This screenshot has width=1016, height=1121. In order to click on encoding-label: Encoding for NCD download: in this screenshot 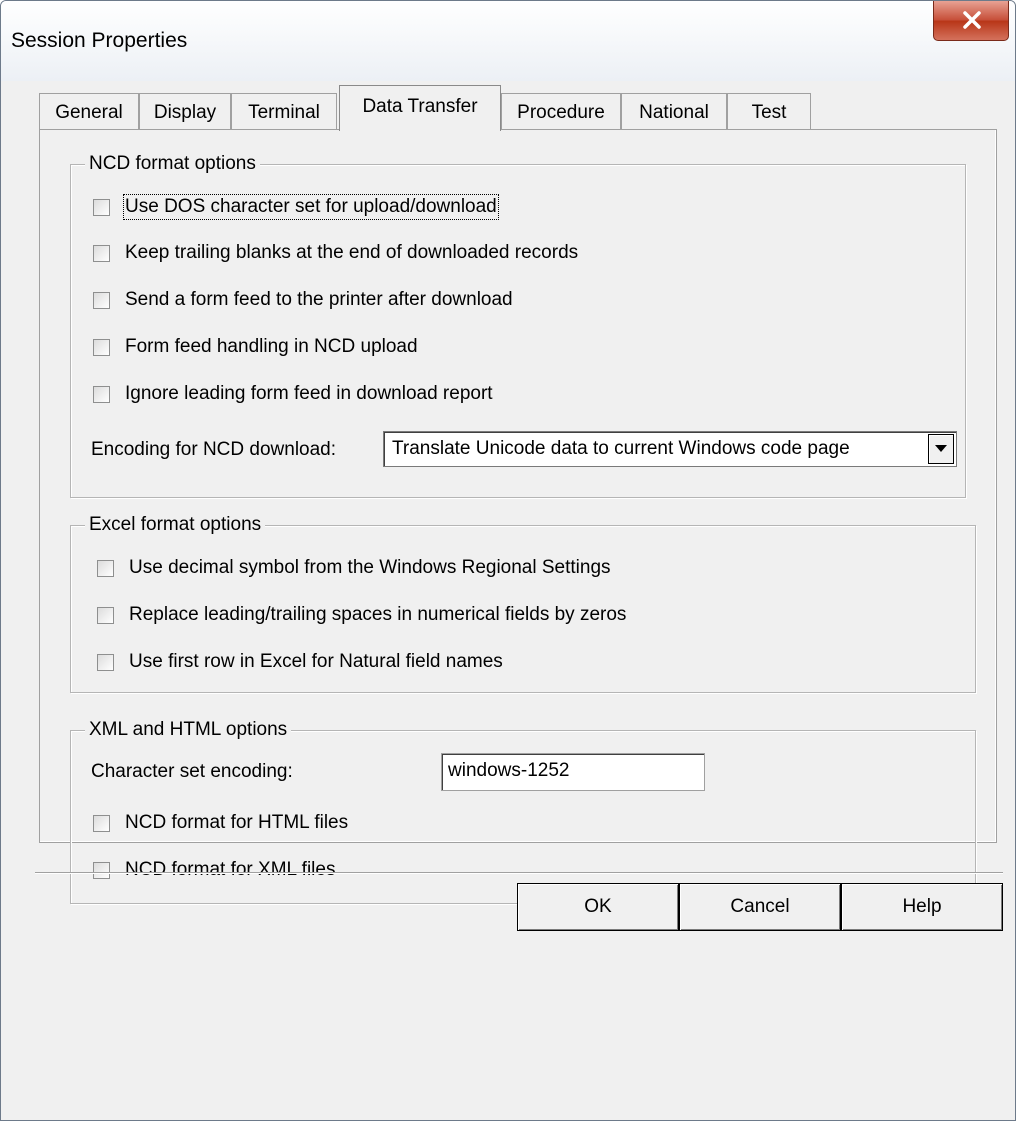, I will do `click(214, 449)`.